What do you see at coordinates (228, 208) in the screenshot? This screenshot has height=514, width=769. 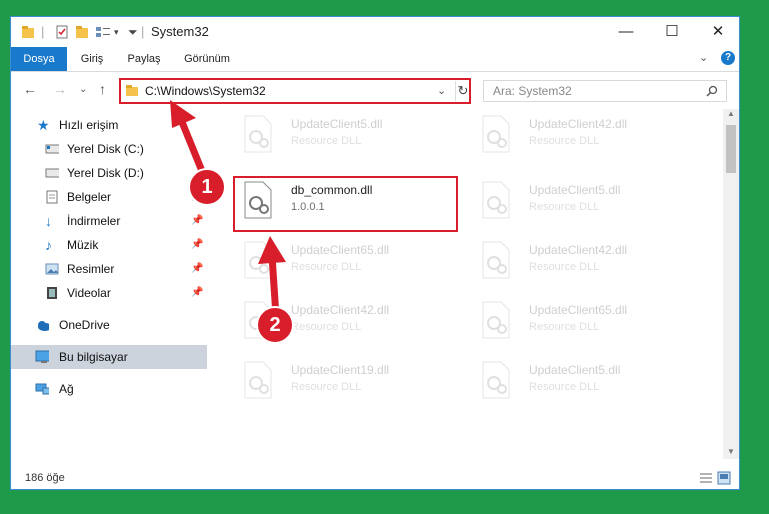 I see `annotation-arrows` at bounding box center [228, 208].